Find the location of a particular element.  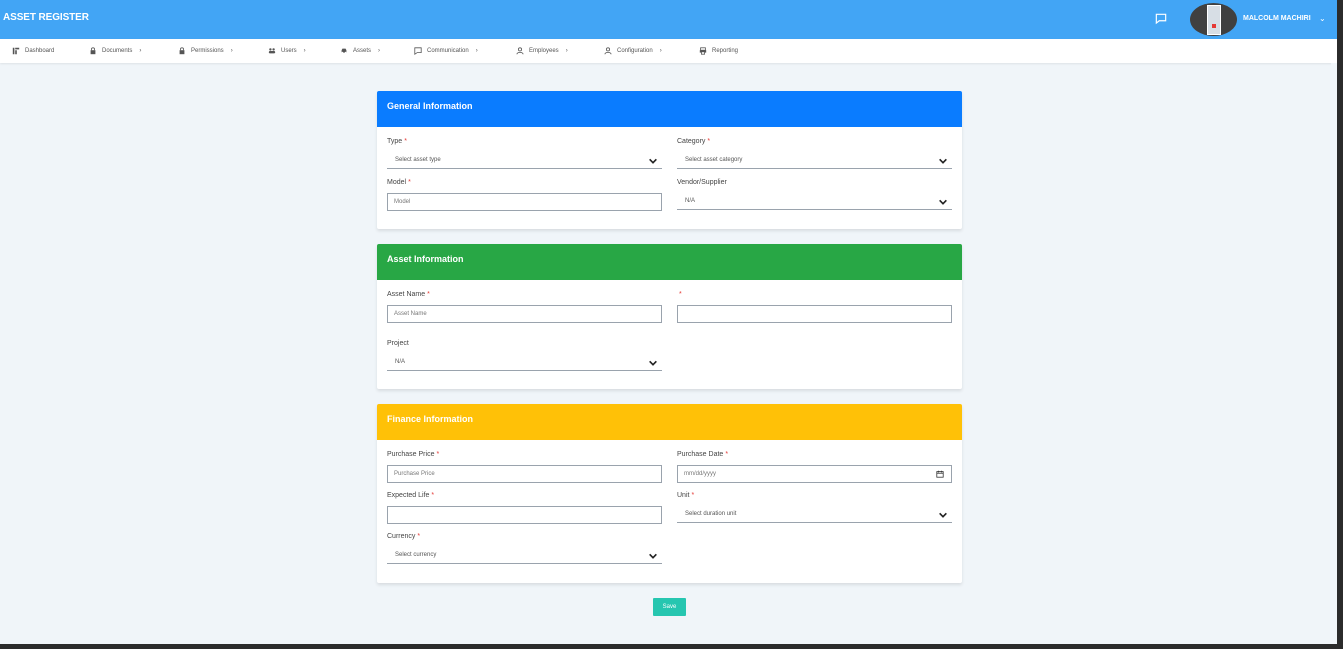

purchase-price-label-text: Purchase Price is located at coordinates (411, 454).